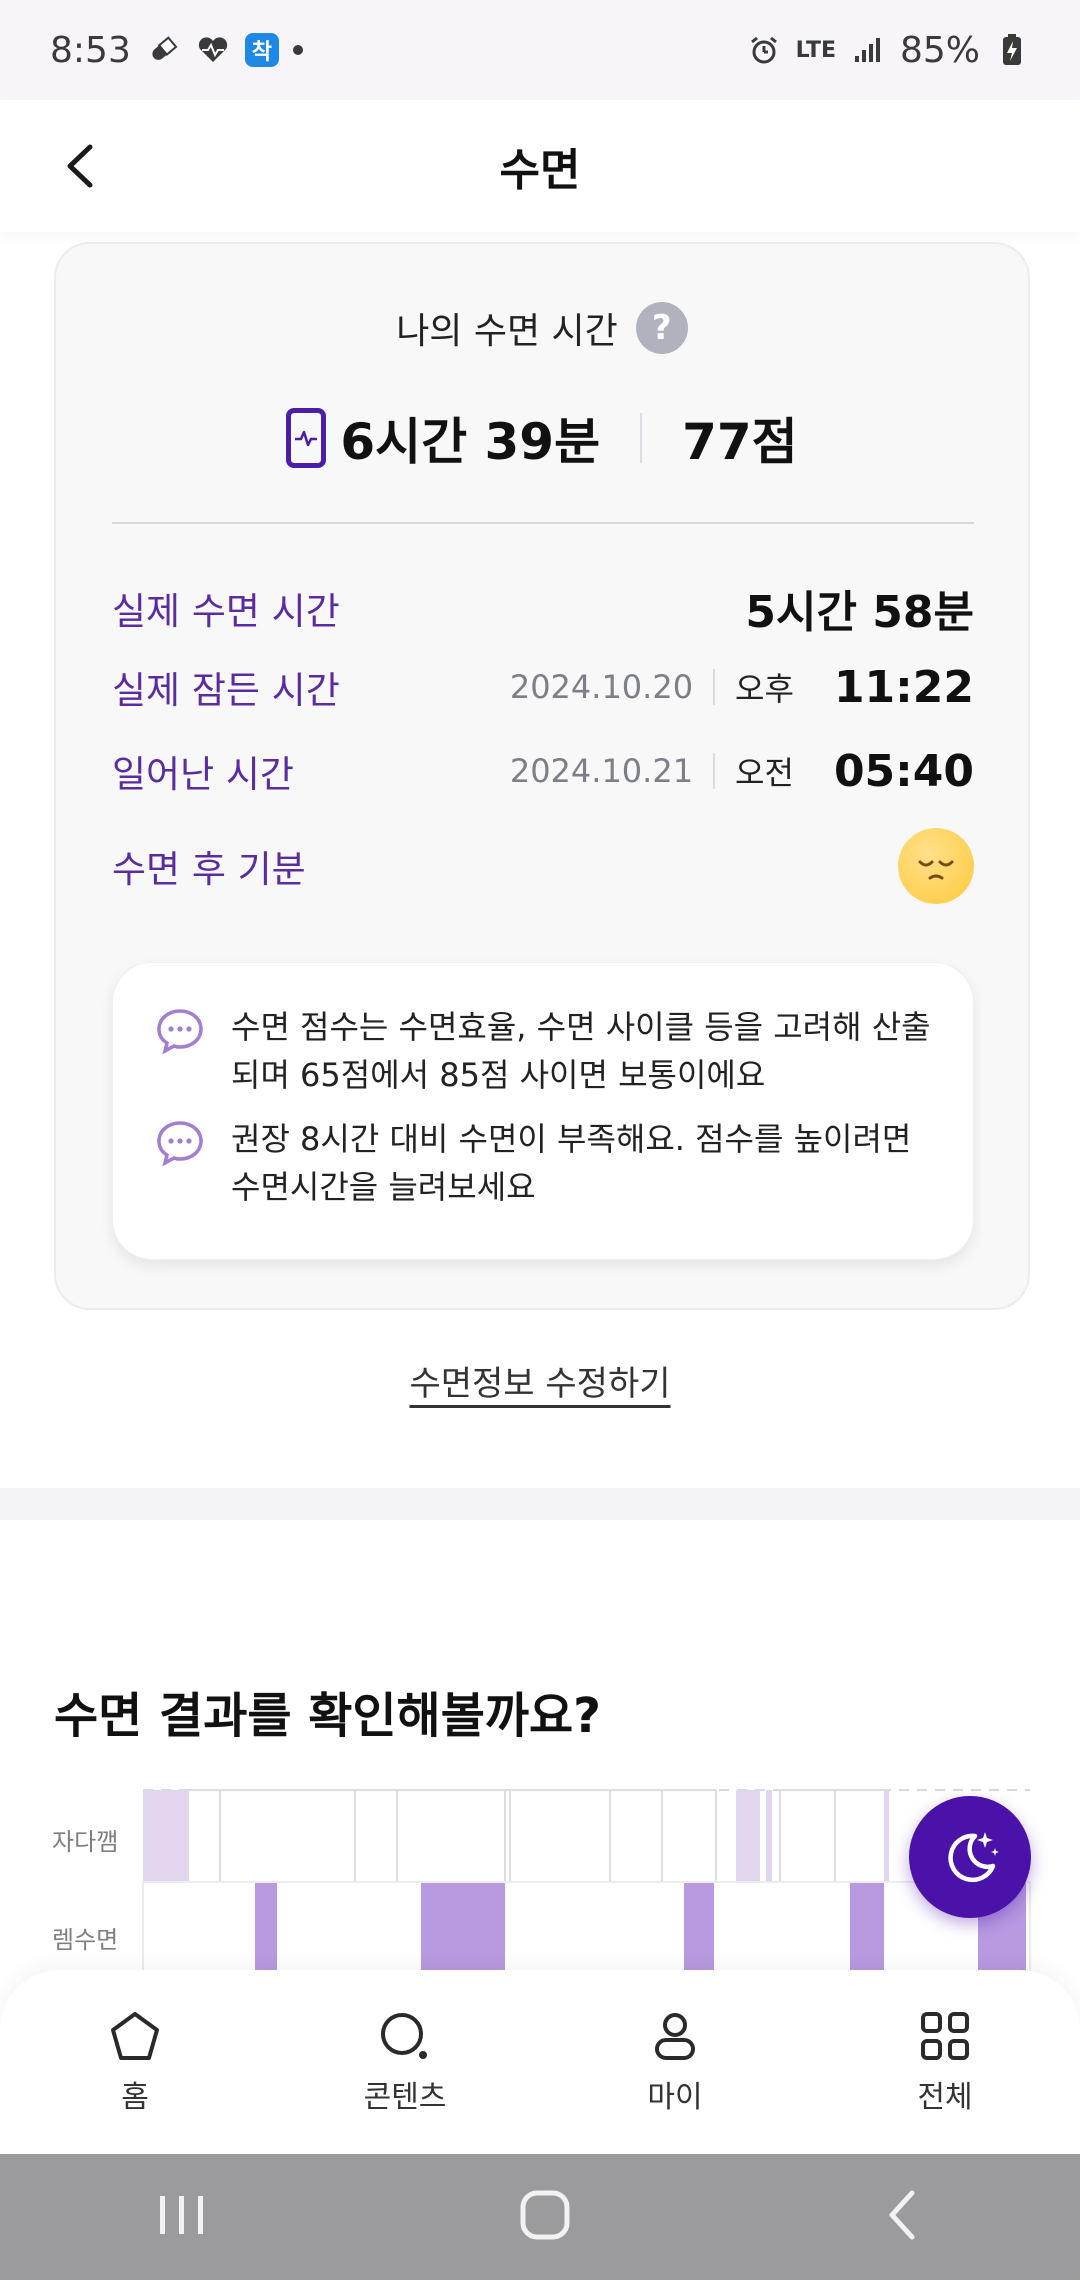 Image resolution: width=1080 pixels, height=2280 pixels. What do you see at coordinates (764, 773) in the screenshot?
I see `woke-up-ampm: 오전` at bounding box center [764, 773].